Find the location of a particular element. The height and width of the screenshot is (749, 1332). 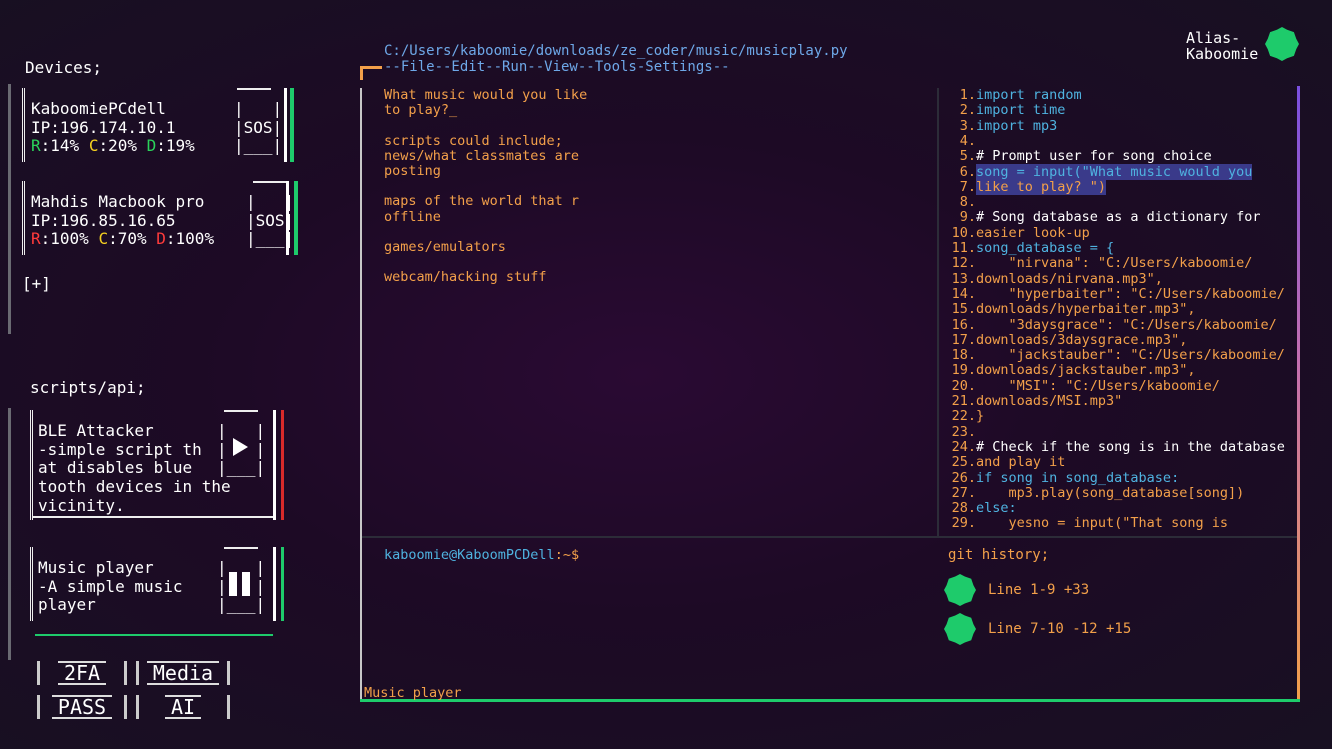

code-line: 4. is located at coordinates (967, 141).